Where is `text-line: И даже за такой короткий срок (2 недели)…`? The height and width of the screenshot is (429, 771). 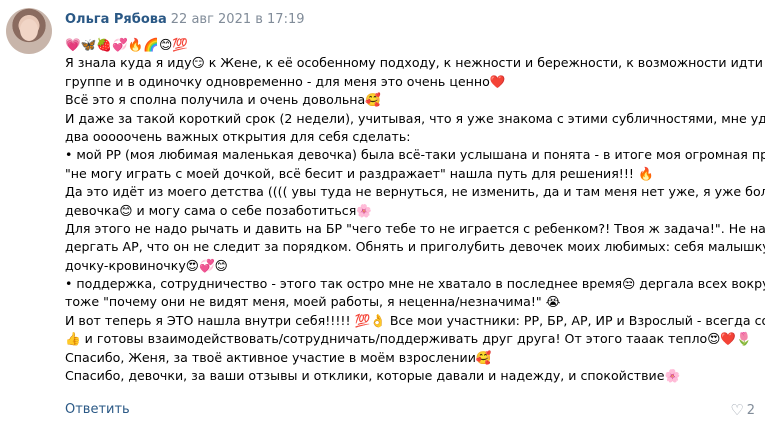 text-line: И даже за такой короткий срок (2 недели)… is located at coordinates (415, 118).